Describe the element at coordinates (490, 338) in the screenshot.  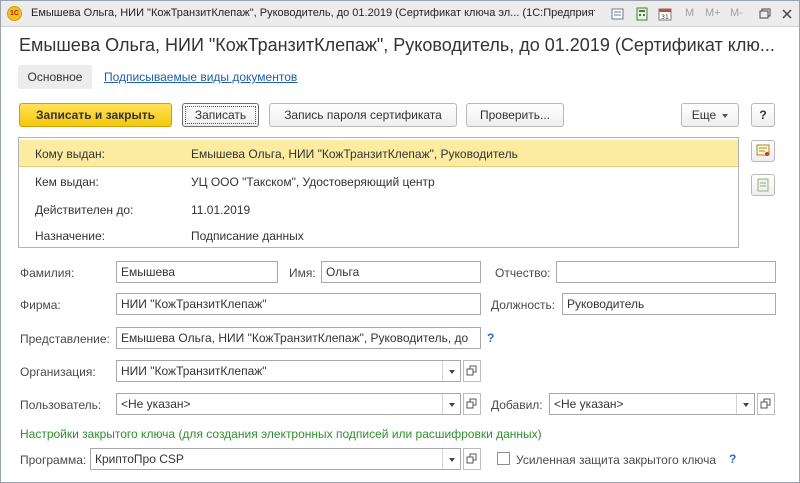
I see `presentation-help-icon: ?` at that location.